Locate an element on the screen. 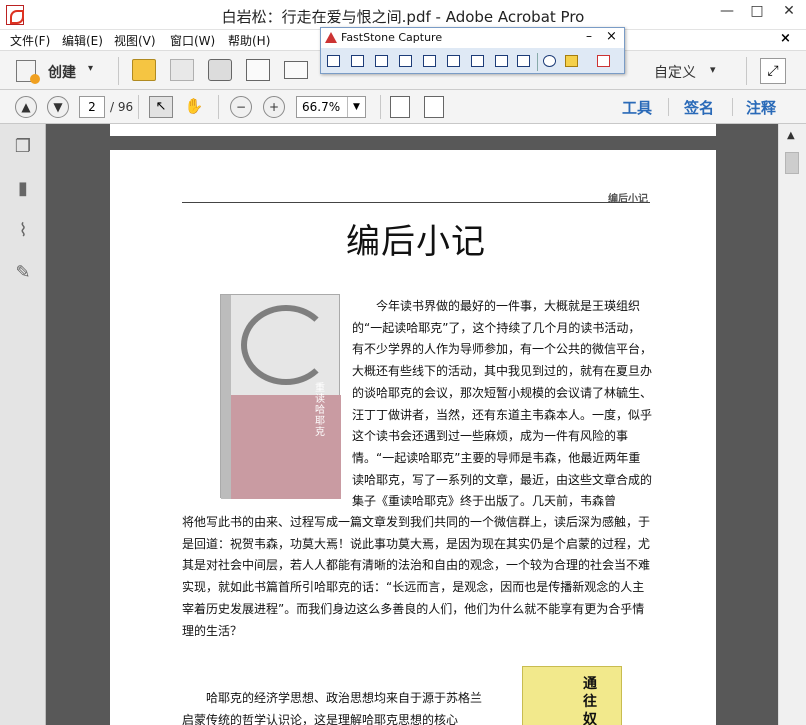 The image size is (806, 725). select-icon: ↖ is located at coordinates (161, 107).